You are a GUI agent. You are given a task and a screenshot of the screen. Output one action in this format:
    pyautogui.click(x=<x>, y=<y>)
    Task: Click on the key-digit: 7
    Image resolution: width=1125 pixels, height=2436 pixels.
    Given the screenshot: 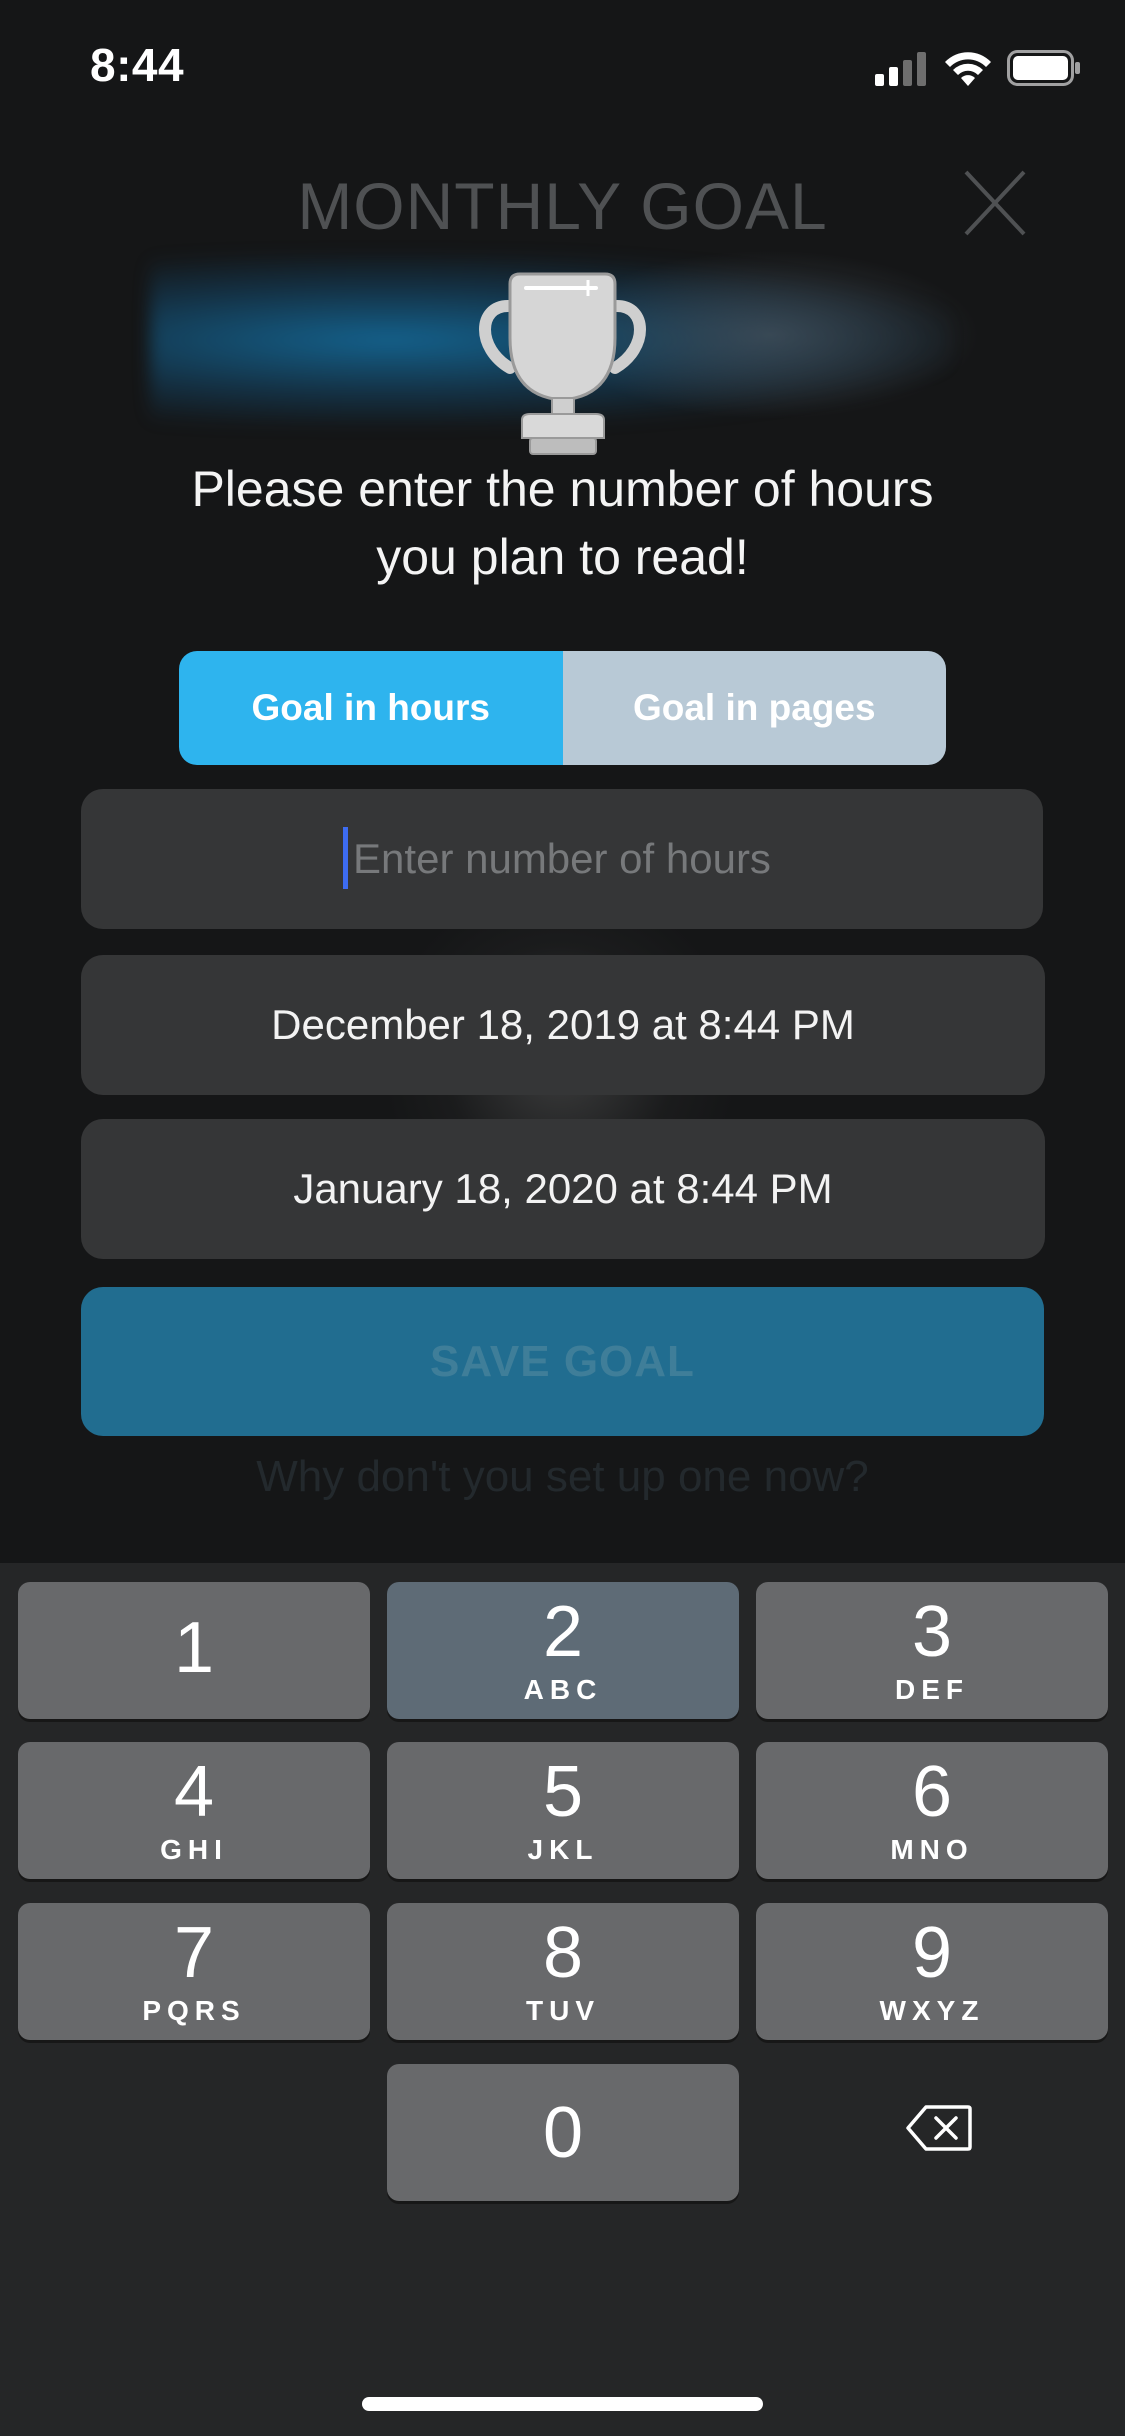 What is the action you would take?
    pyautogui.click(x=194, y=1952)
    